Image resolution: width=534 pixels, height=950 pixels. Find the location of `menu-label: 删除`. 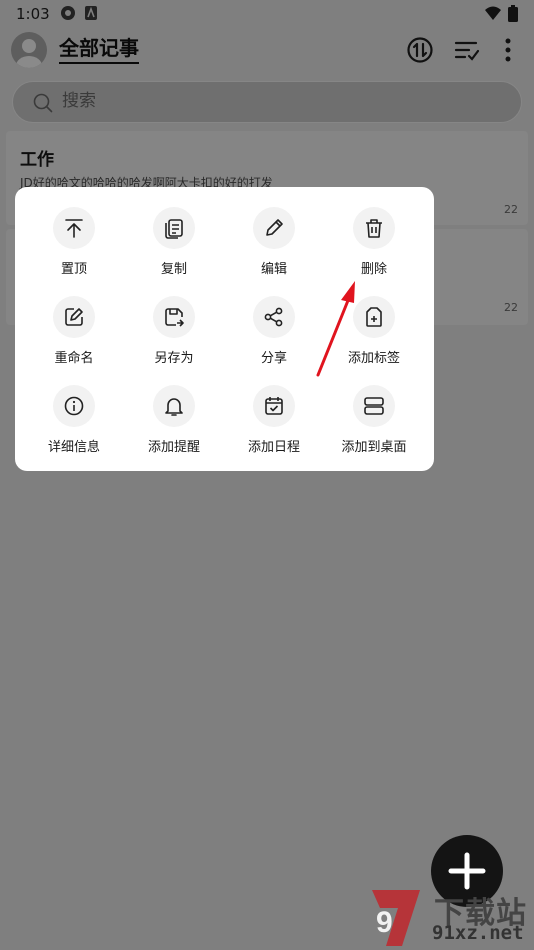

menu-label: 删除 is located at coordinates (373, 269).